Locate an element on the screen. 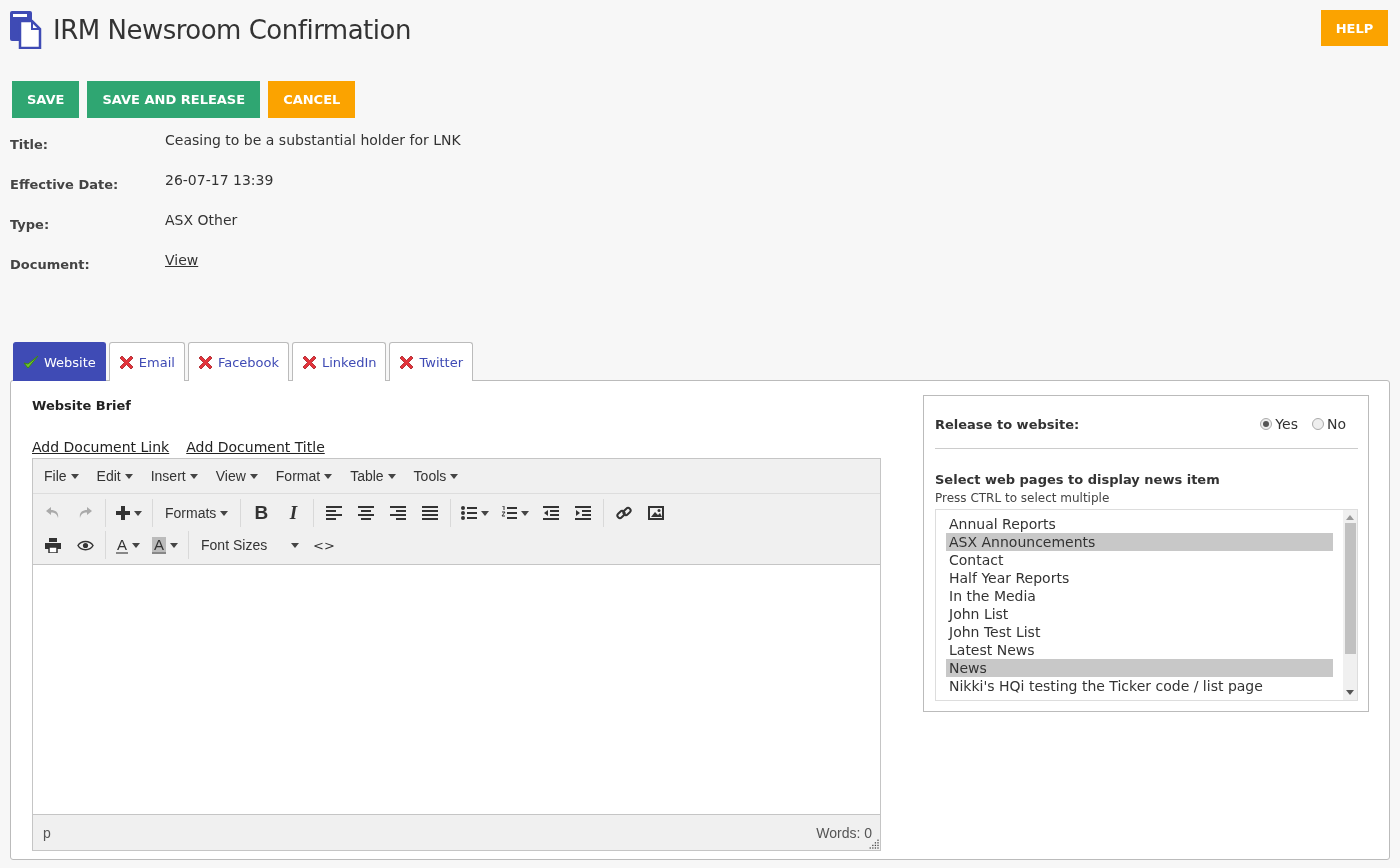 This screenshot has height=868, width=1400. hint-text: Press CTRL to select multiple is located at coordinates (1023, 498).